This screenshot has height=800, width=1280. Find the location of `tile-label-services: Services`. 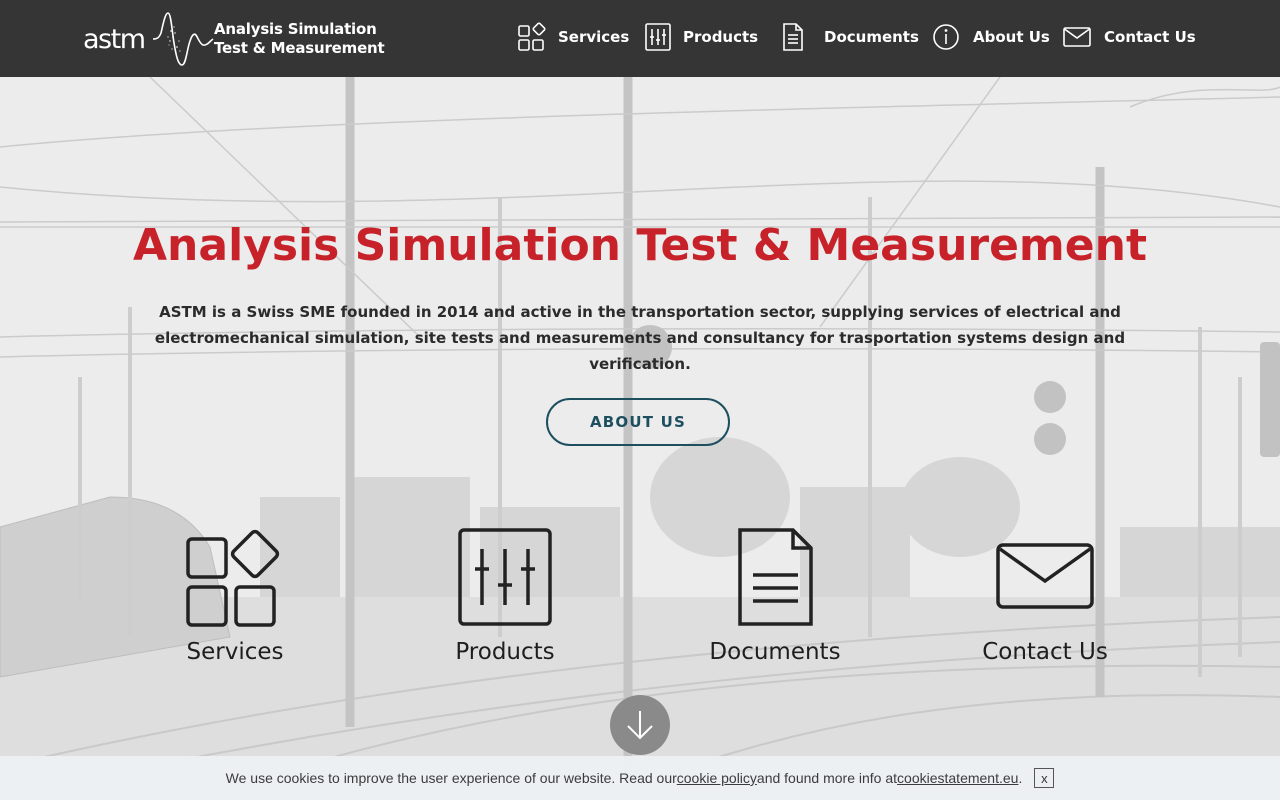

tile-label-services: Services is located at coordinates (235, 652).